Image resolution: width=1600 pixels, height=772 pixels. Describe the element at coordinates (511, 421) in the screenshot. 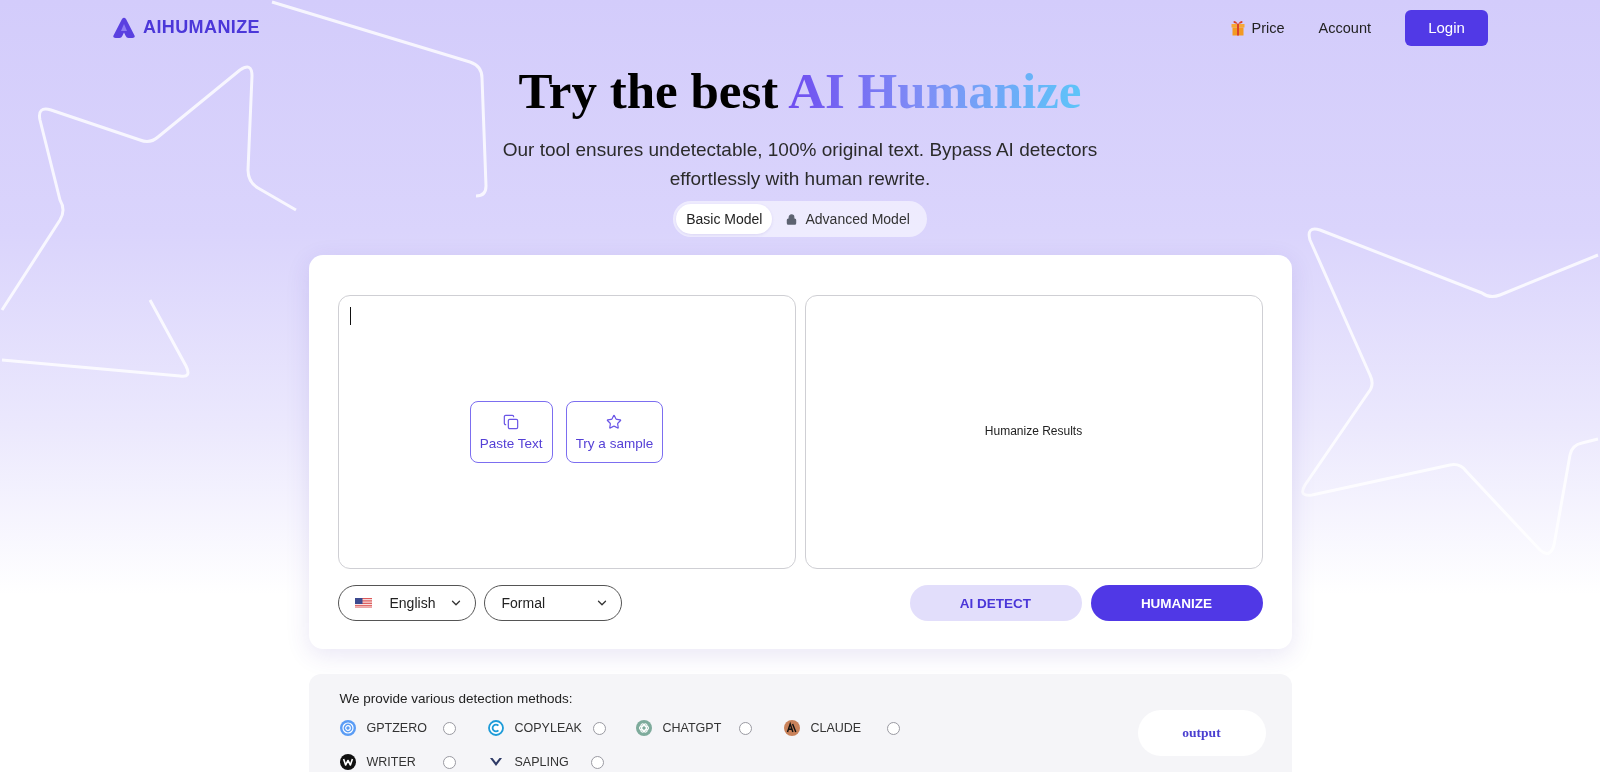

I see `copy-icon` at that location.